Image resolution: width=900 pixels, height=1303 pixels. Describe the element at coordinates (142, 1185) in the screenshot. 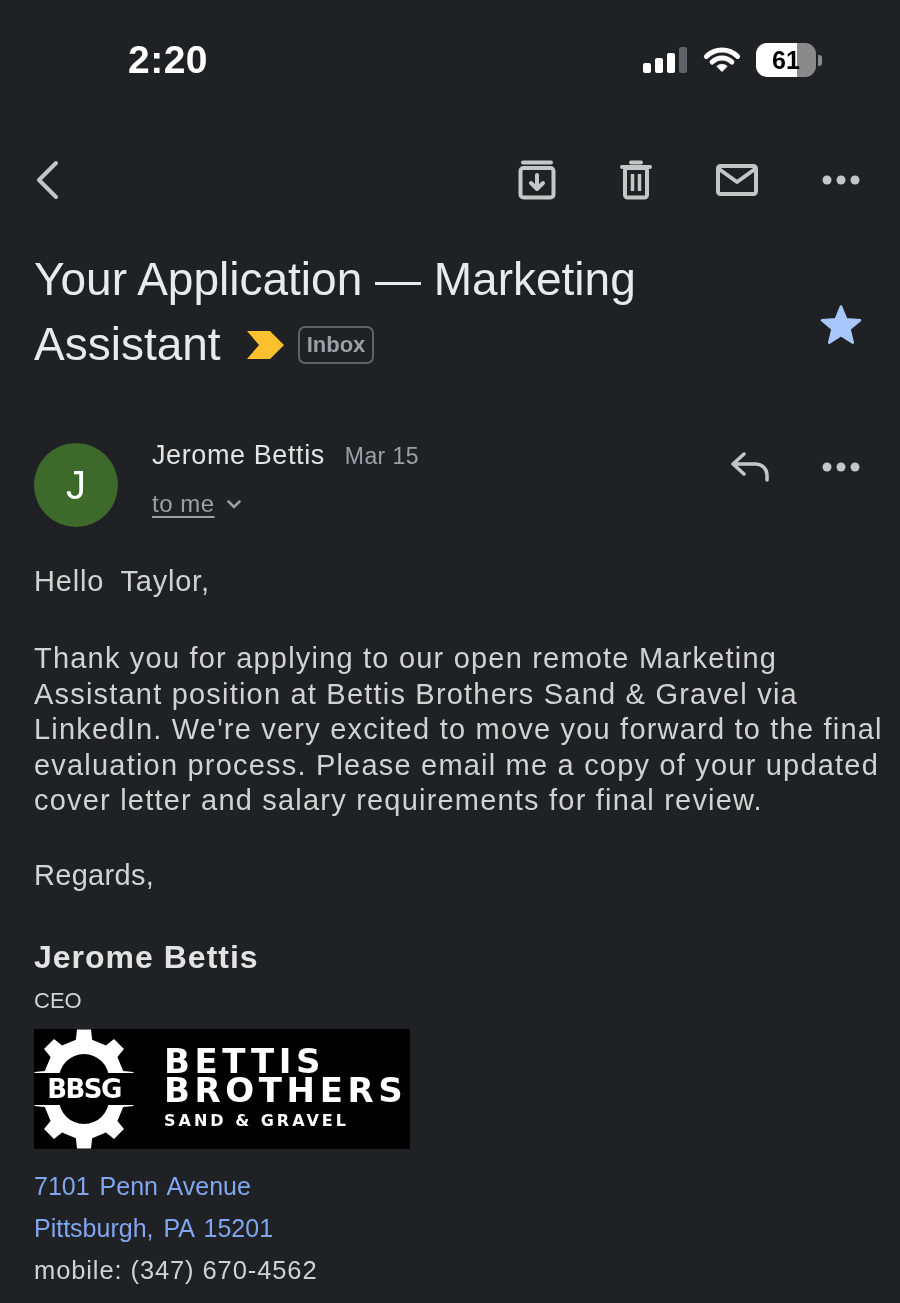

I see `address-link: 7101 Penn Avenue` at that location.